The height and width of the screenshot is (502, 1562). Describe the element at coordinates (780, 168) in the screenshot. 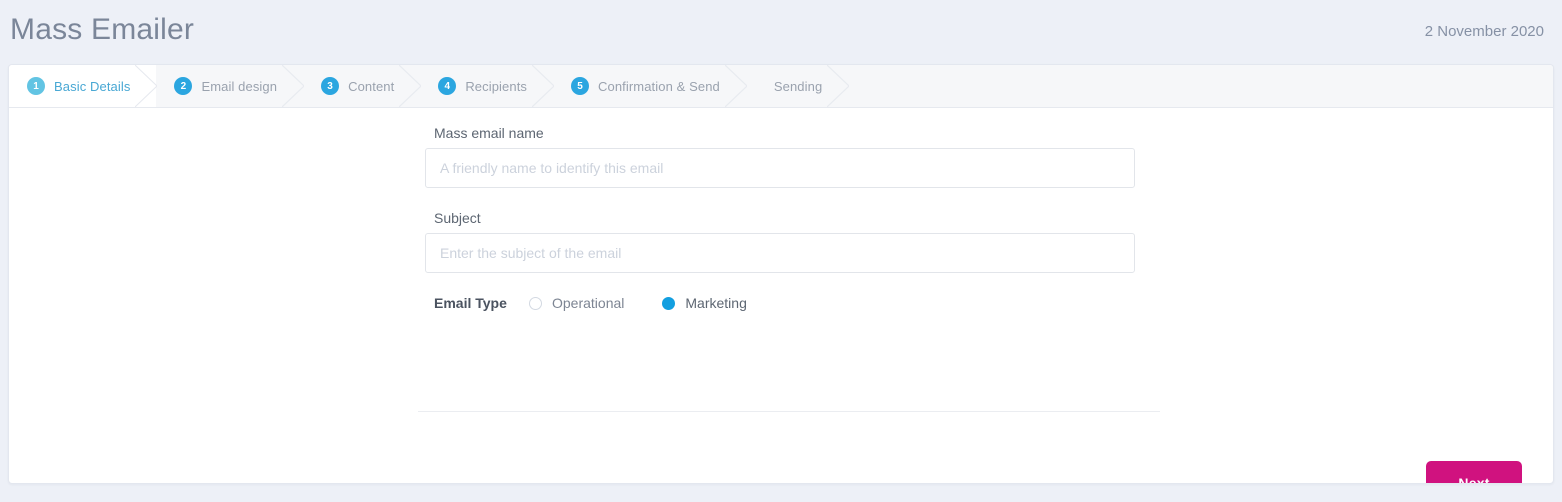

I see `mass-email-name-input` at that location.